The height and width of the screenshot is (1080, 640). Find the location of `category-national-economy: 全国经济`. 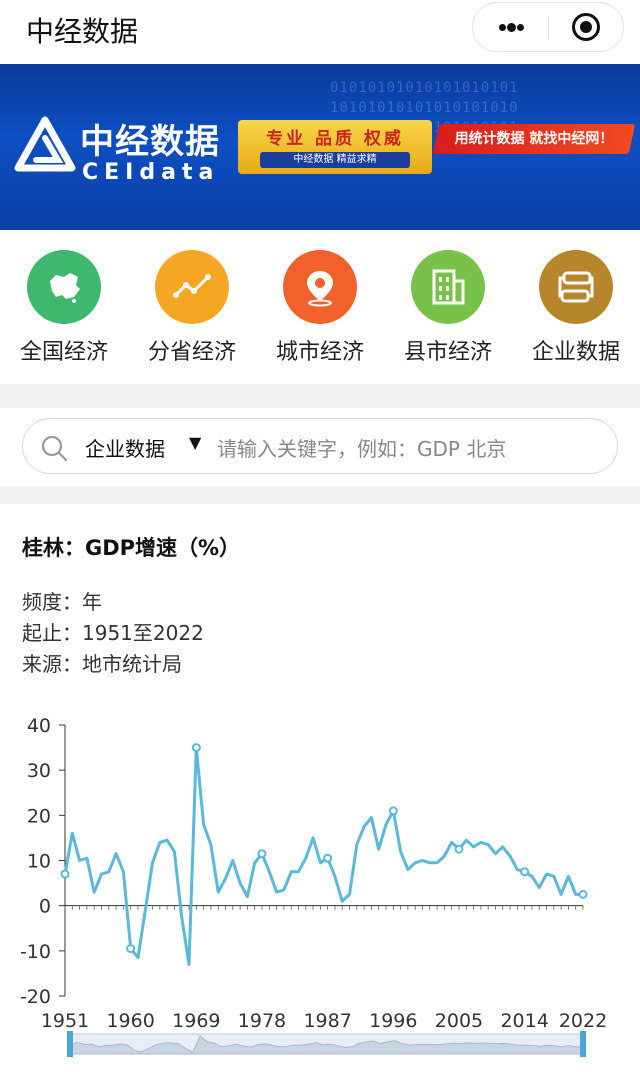

category-national-economy: 全国经济 is located at coordinates (64, 310).